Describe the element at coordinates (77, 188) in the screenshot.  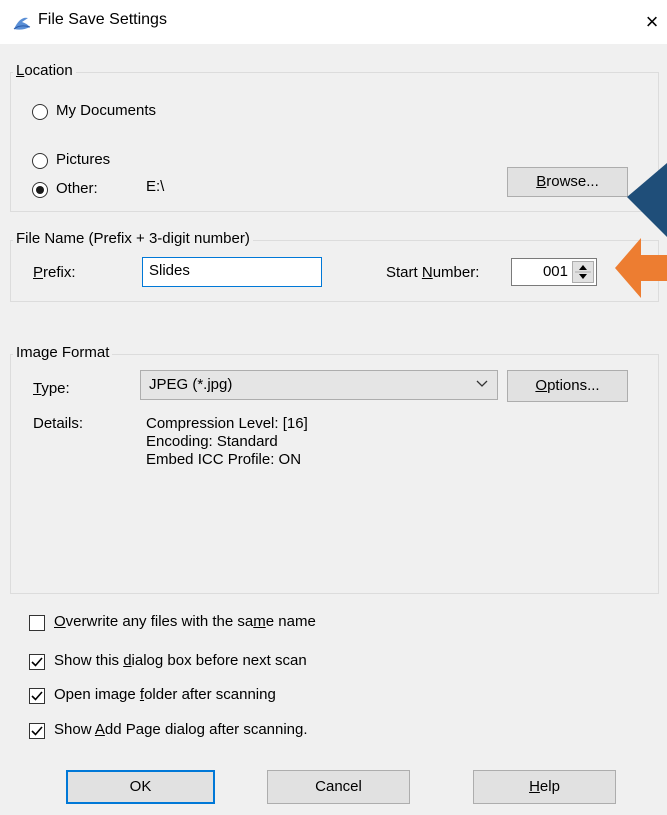
I see `radio-other-label: Other:` at that location.